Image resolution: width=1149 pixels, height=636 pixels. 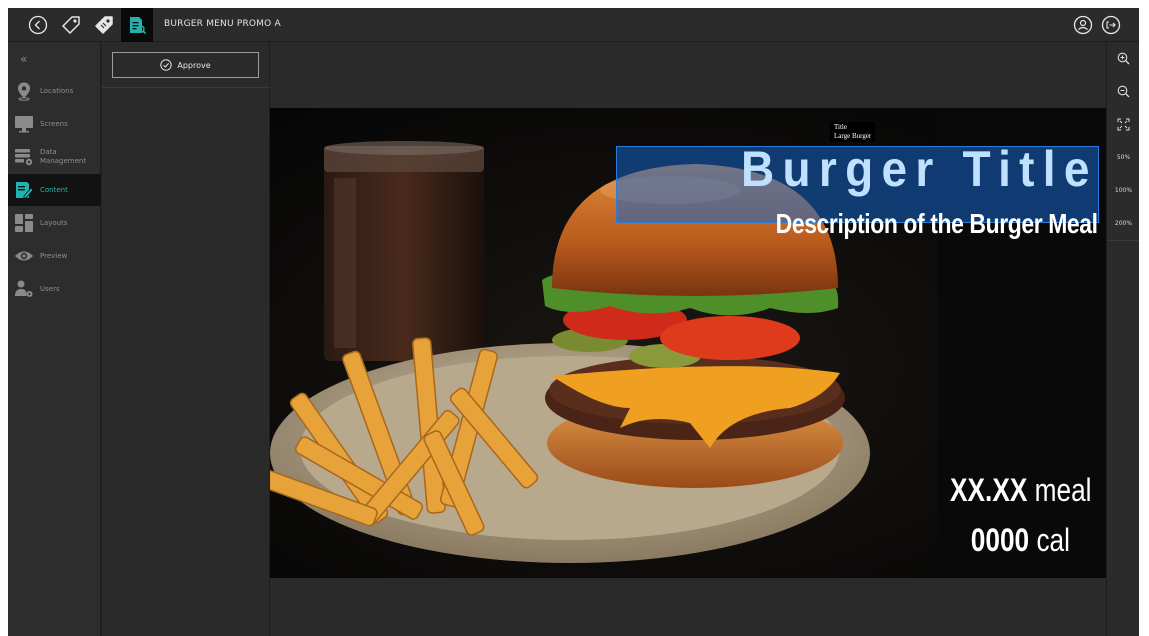 What do you see at coordinates (166, 65) in the screenshot?
I see `check-circle-icon` at bounding box center [166, 65].